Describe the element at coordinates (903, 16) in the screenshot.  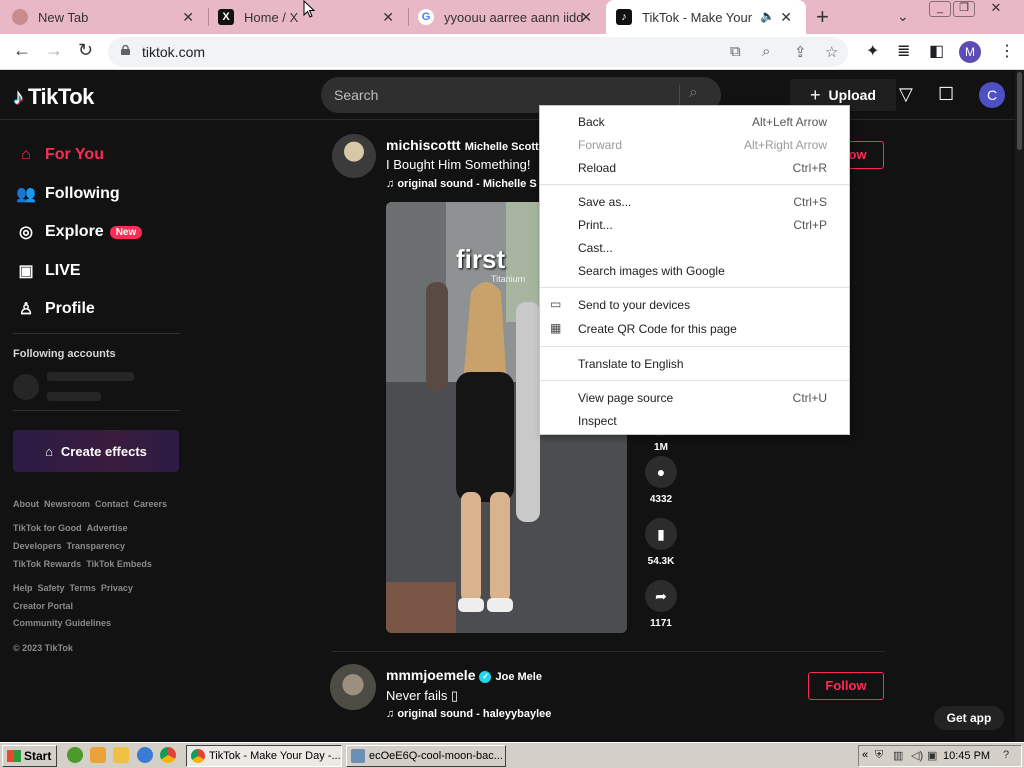
I see `tab-search-chevron-icon: ⌄` at that location.